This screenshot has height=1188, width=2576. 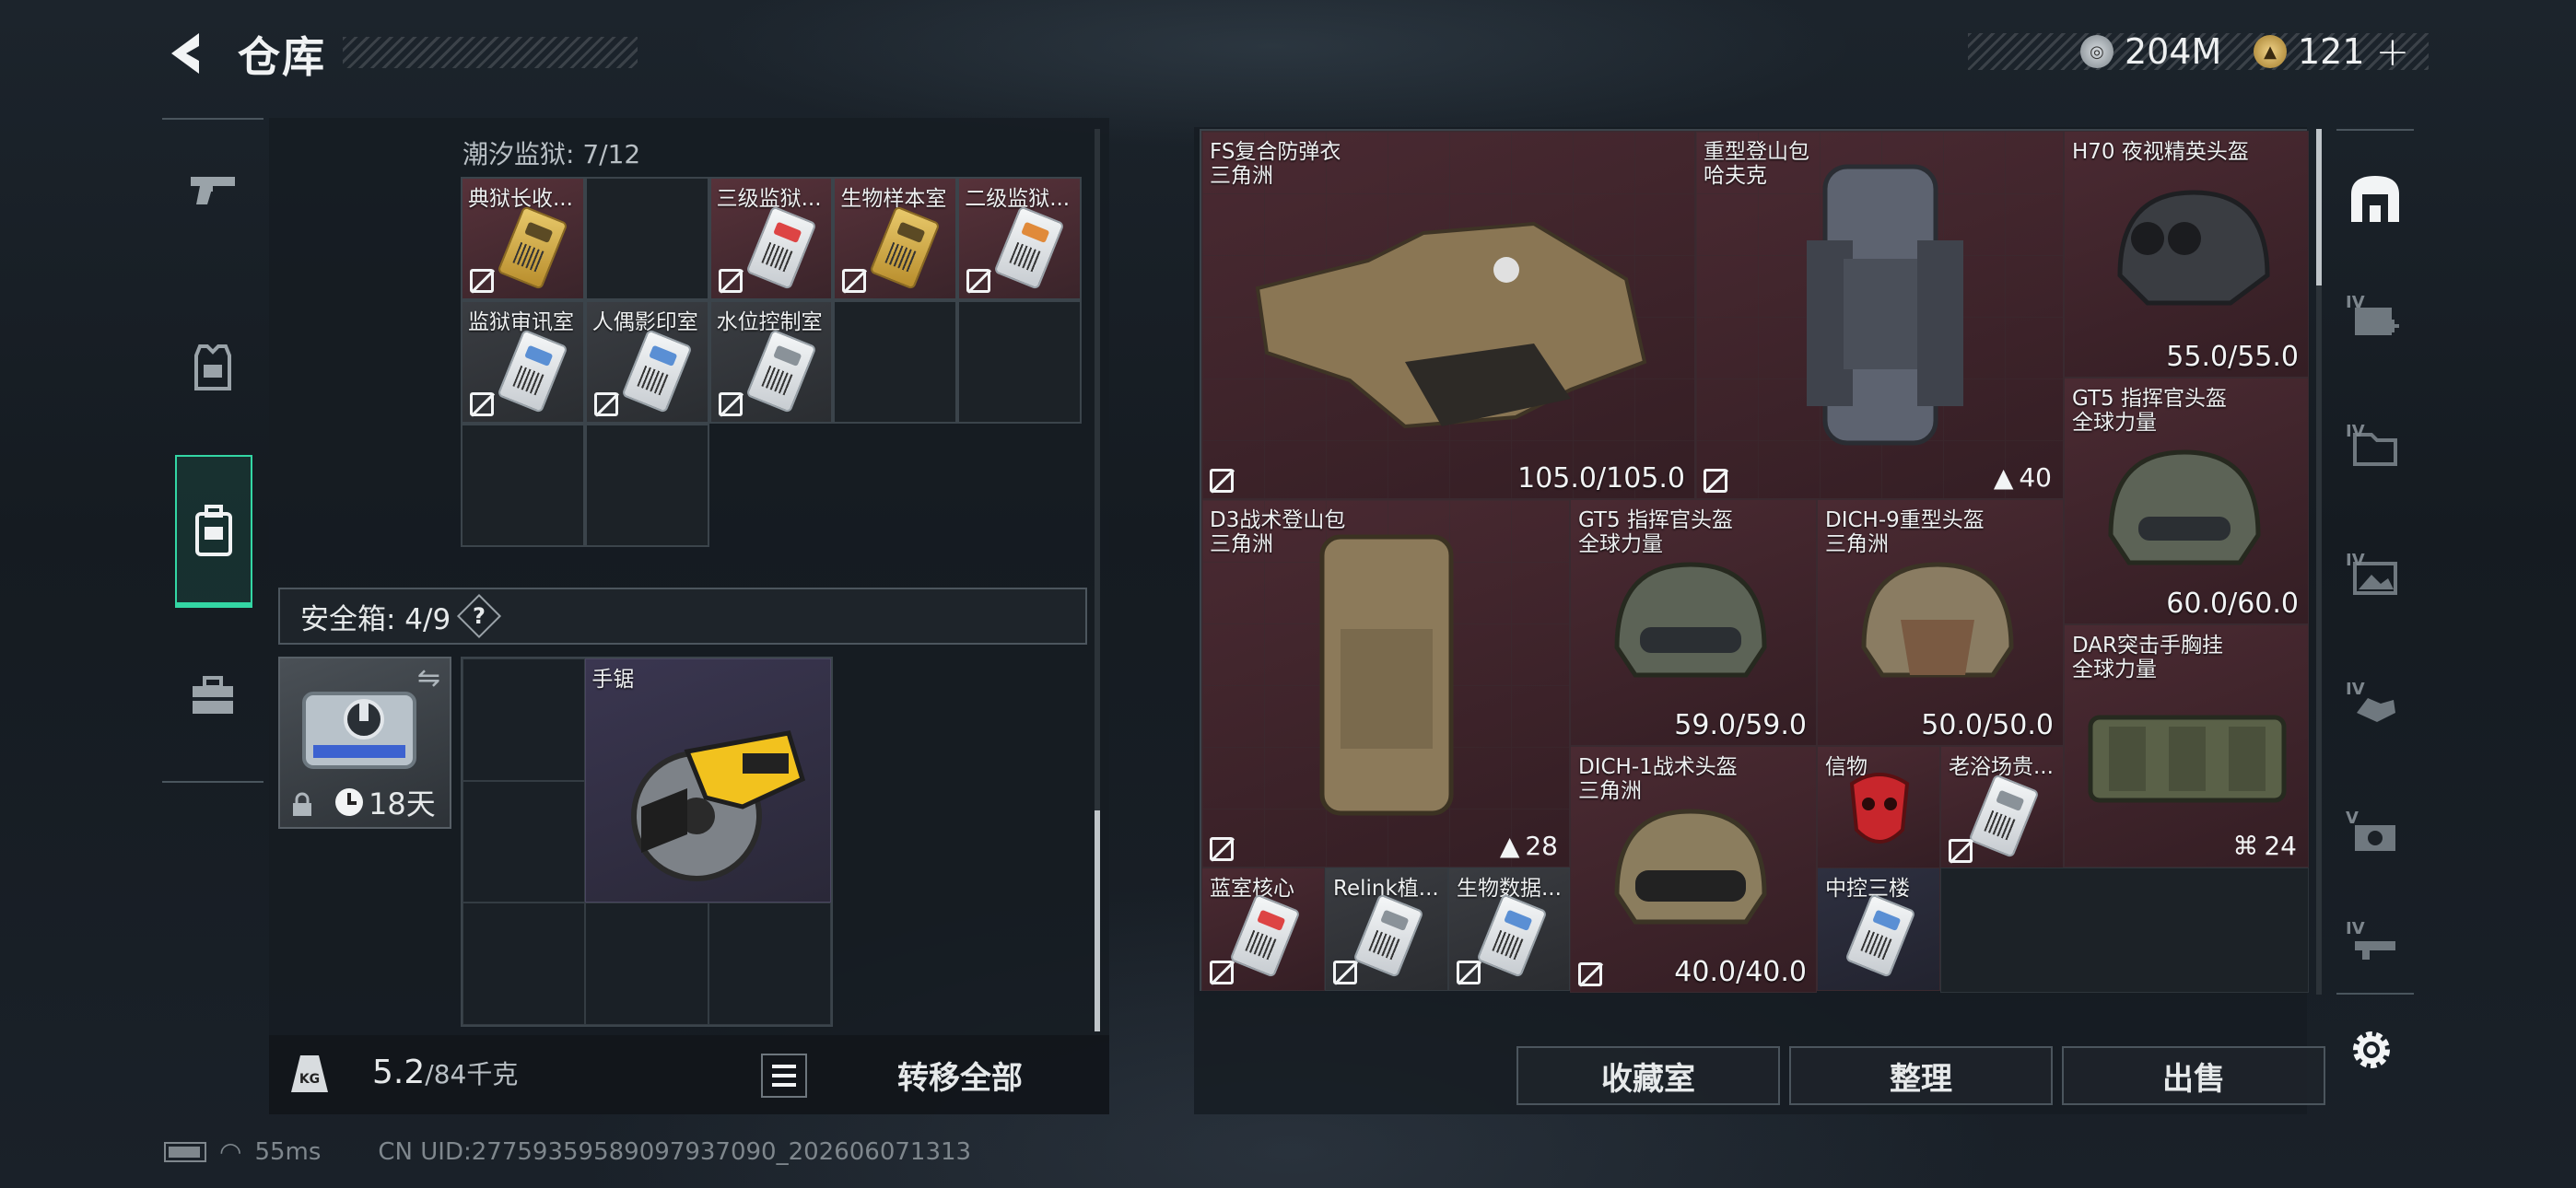 I want to click on prison-item: 水位控制室, so click(x=771, y=362).